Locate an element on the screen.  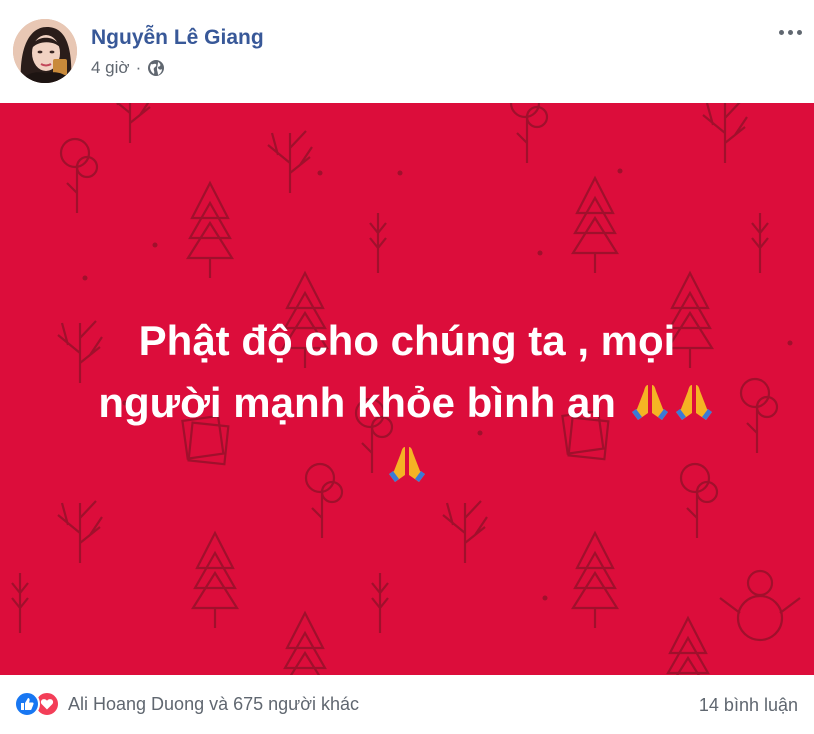
reaction-summary: Ali Hoang Duong và 675 người khác is located at coordinates (186, 704).